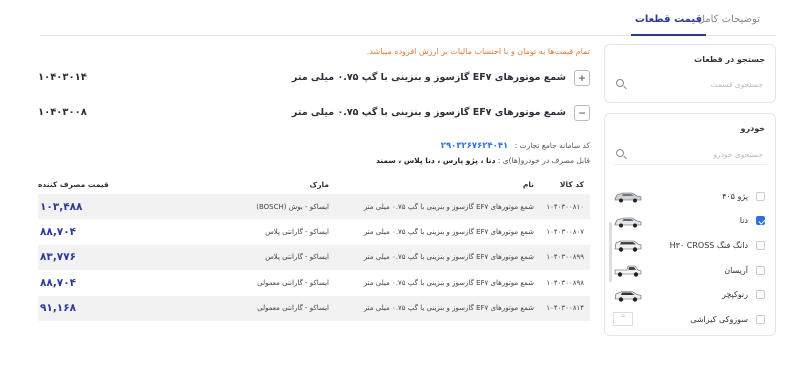 This screenshot has height=377, width=800. I want to click on car-item-dena: دنا, so click(689, 221).